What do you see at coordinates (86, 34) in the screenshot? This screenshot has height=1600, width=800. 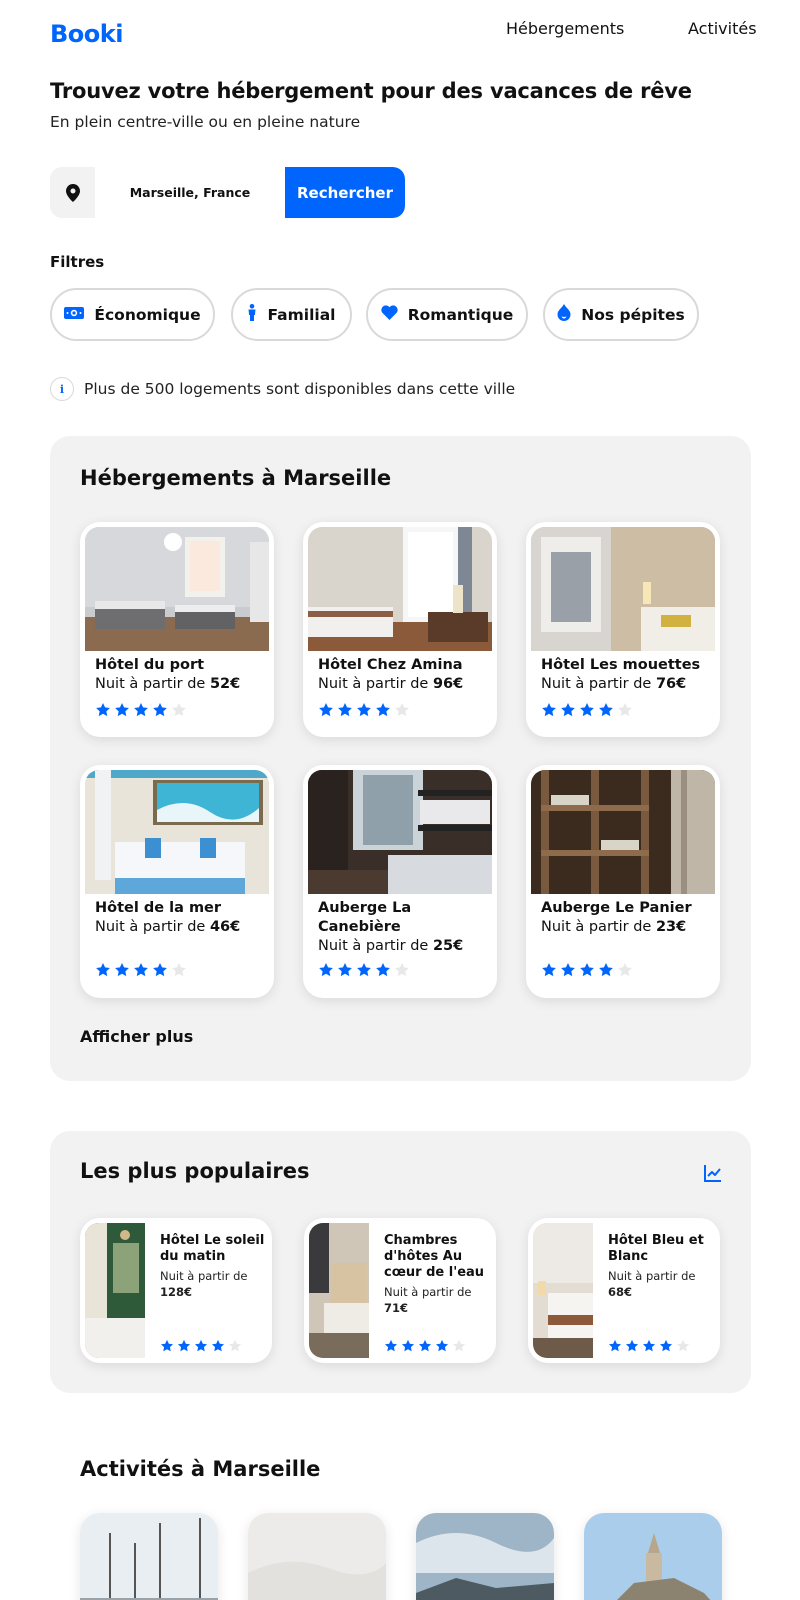 I see `booki-logo: Booki` at bounding box center [86, 34].